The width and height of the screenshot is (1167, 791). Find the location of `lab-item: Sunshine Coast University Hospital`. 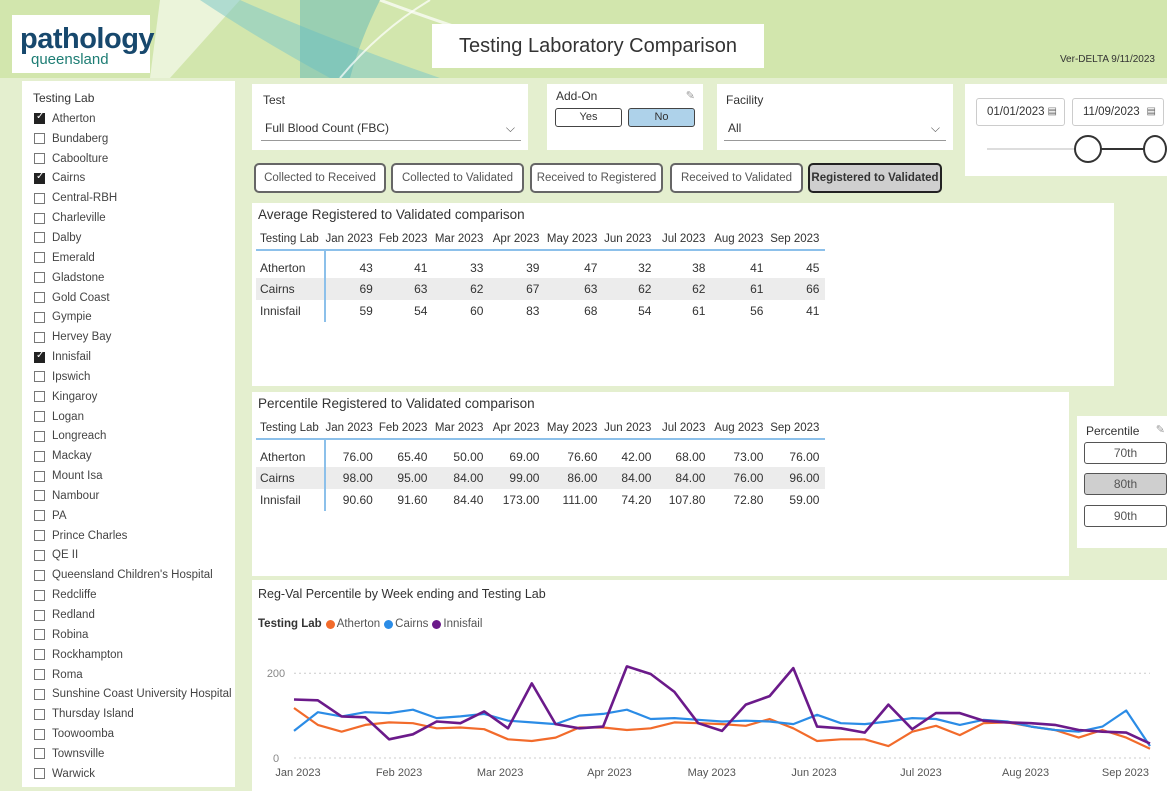

lab-item: Sunshine Coast University Hospital is located at coordinates (134, 694).